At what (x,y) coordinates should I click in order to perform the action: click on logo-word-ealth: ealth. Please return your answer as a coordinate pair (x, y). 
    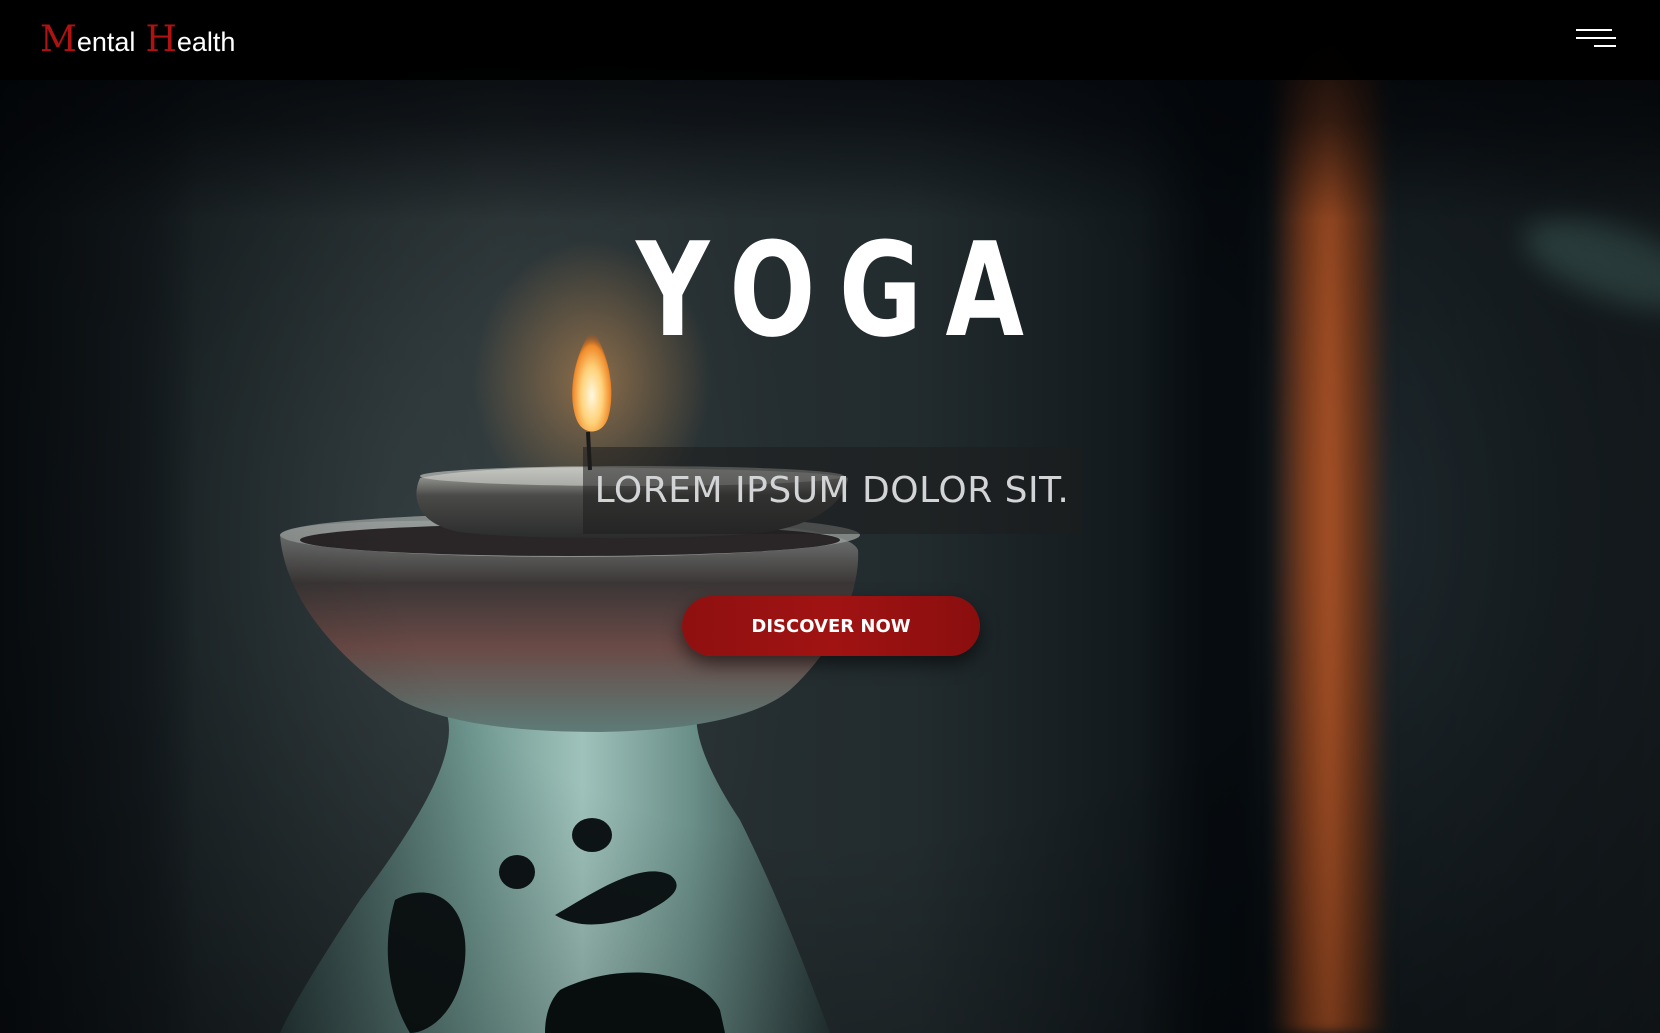
    Looking at the image, I should click on (206, 42).